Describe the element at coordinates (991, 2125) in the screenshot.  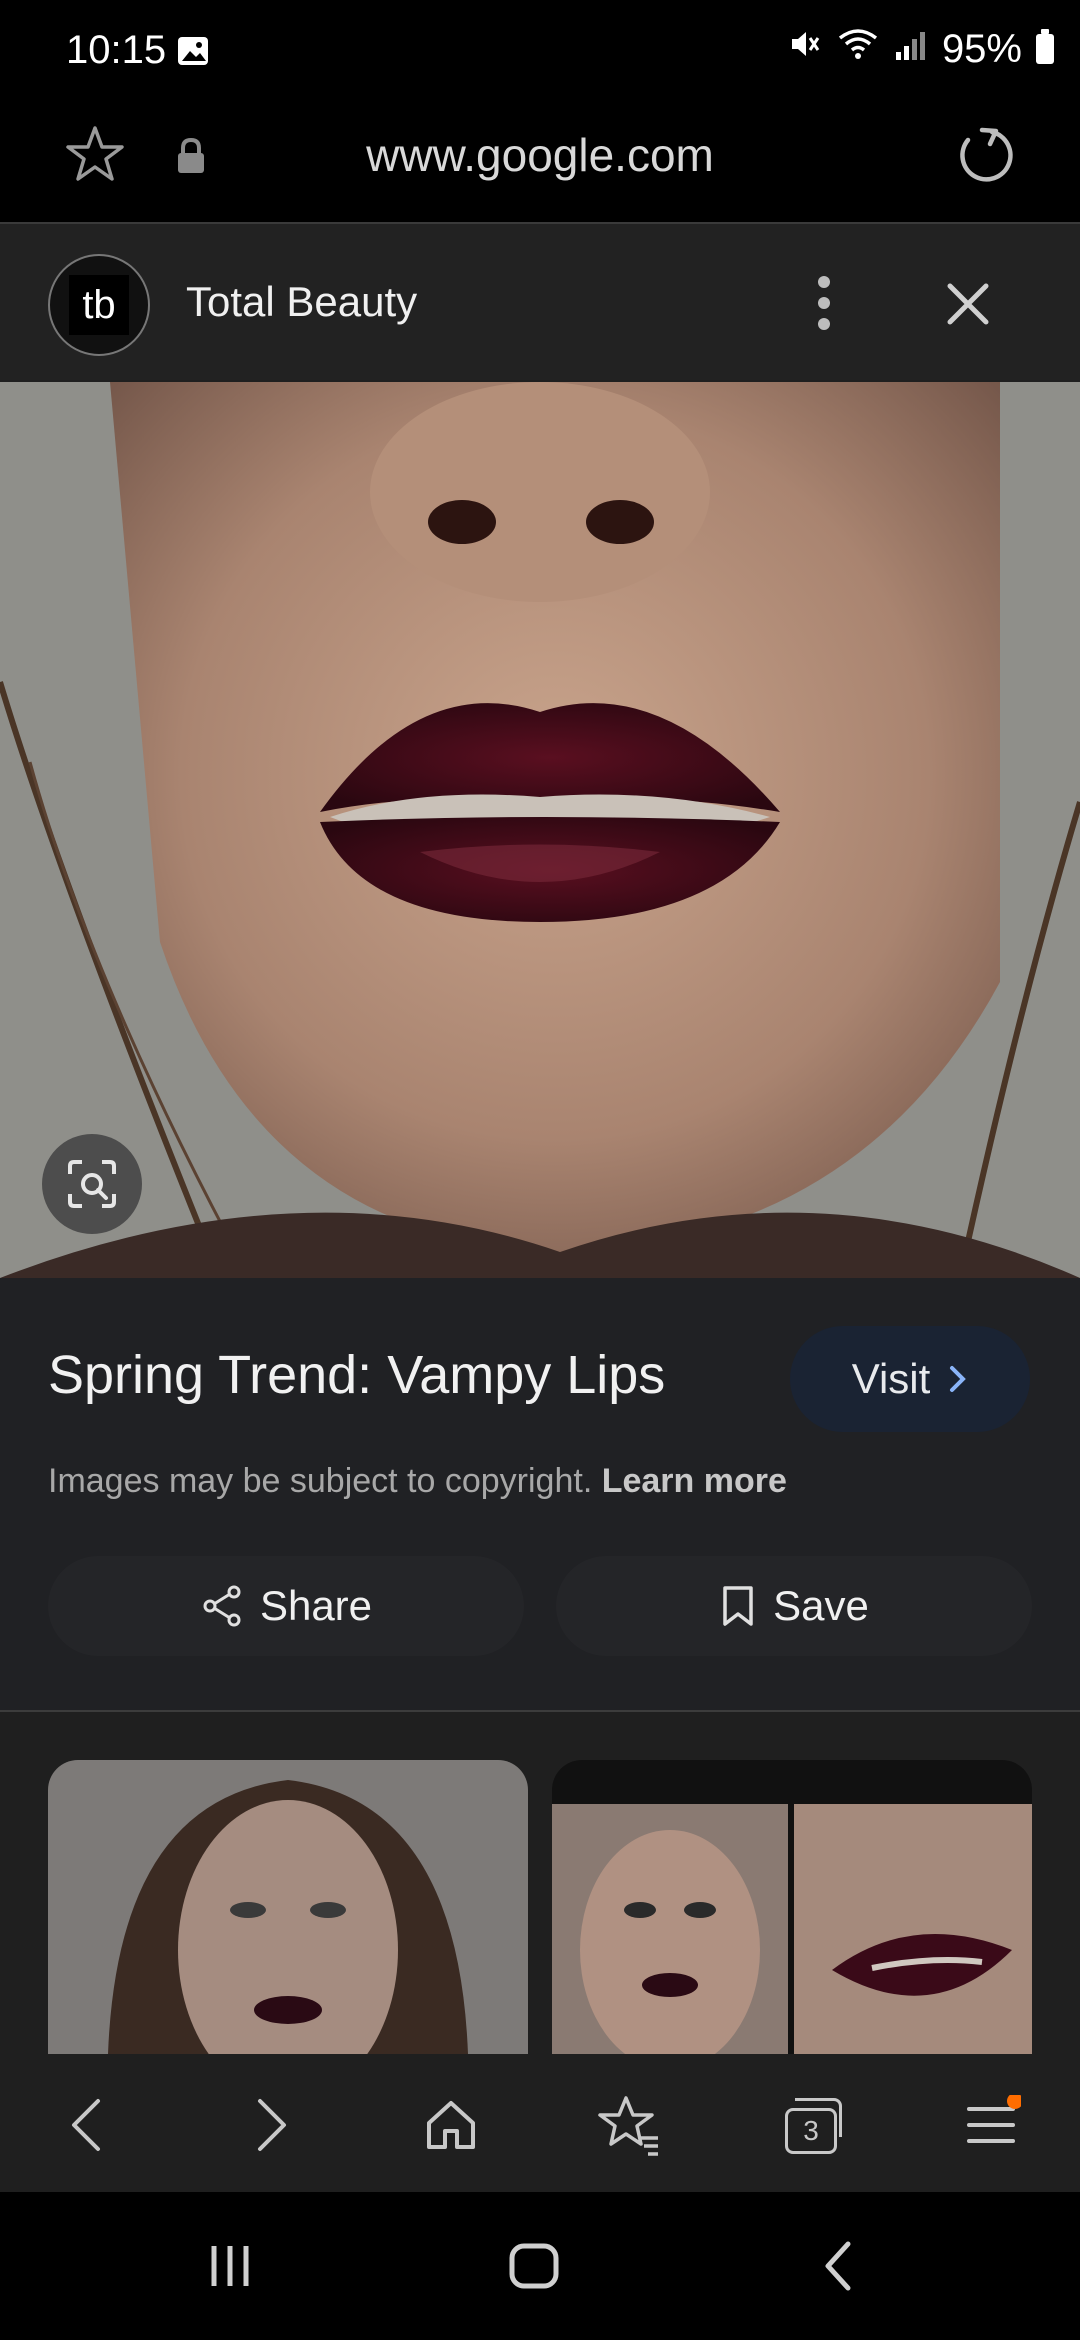
I see `menu-icon` at that location.